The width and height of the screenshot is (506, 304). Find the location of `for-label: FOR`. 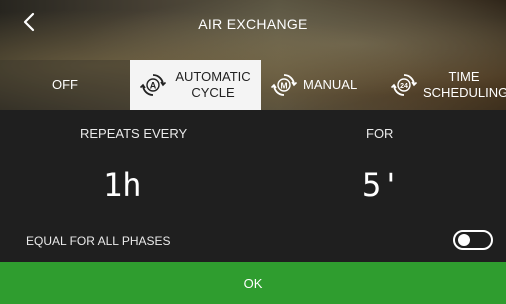

for-label: FOR is located at coordinates (380, 133).